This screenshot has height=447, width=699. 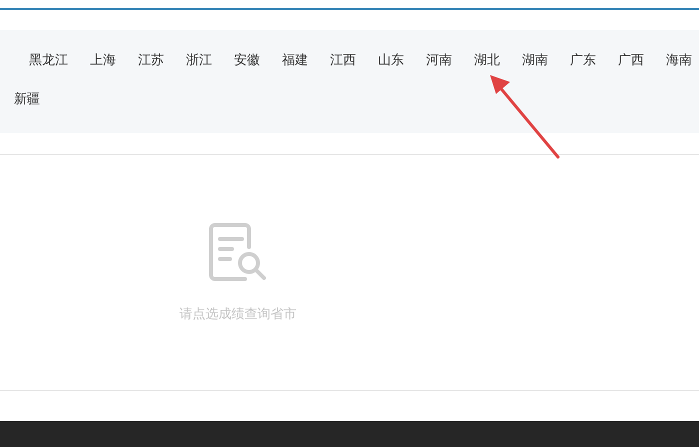 I want to click on province-link: 海南, so click(x=679, y=60).